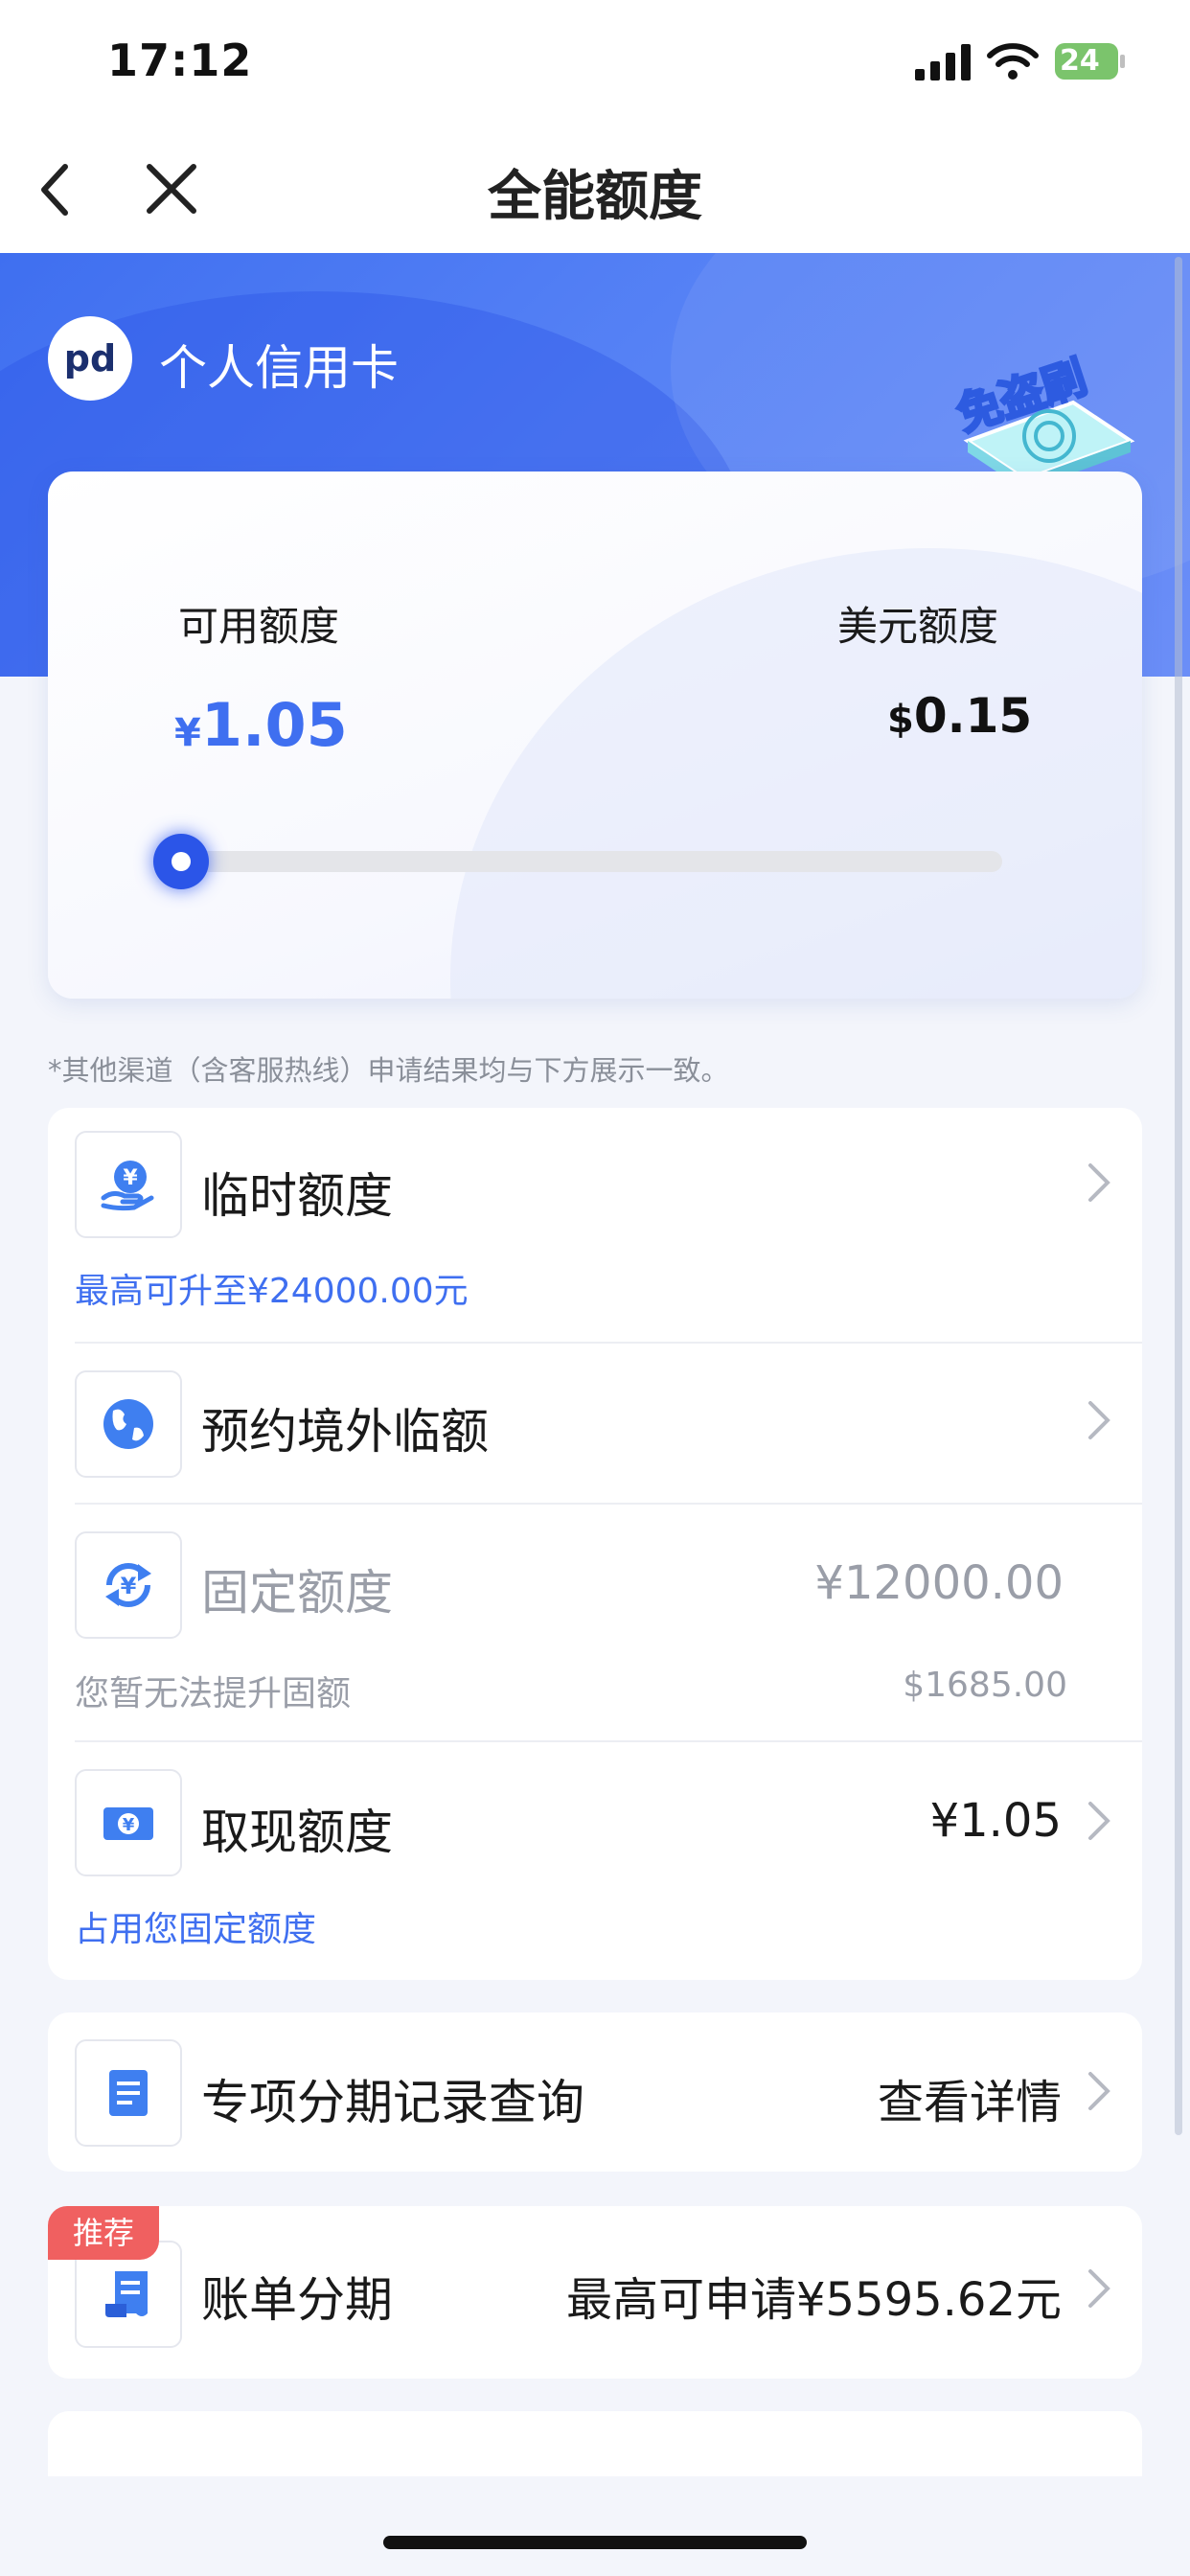  What do you see at coordinates (1013, 62) in the screenshot?
I see `wifi-icon` at bounding box center [1013, 62].